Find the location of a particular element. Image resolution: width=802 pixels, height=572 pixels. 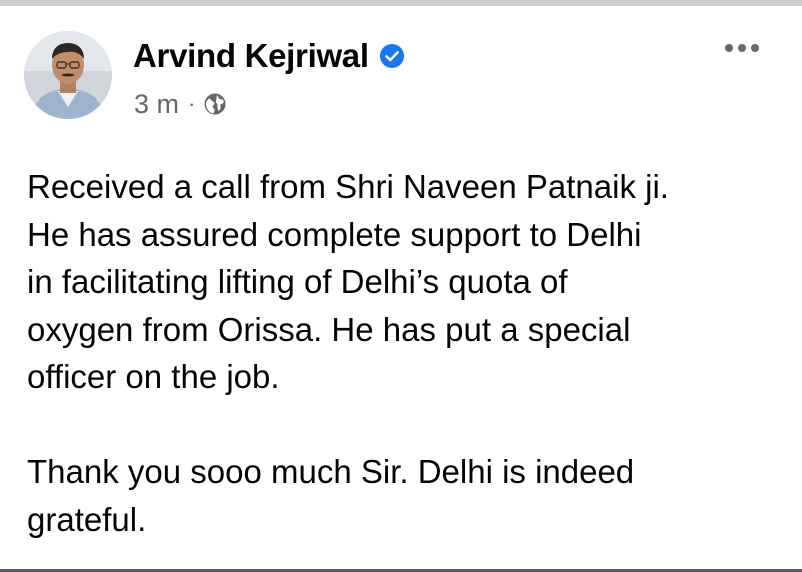

more-options-icon is located at coordinates (742, 48).